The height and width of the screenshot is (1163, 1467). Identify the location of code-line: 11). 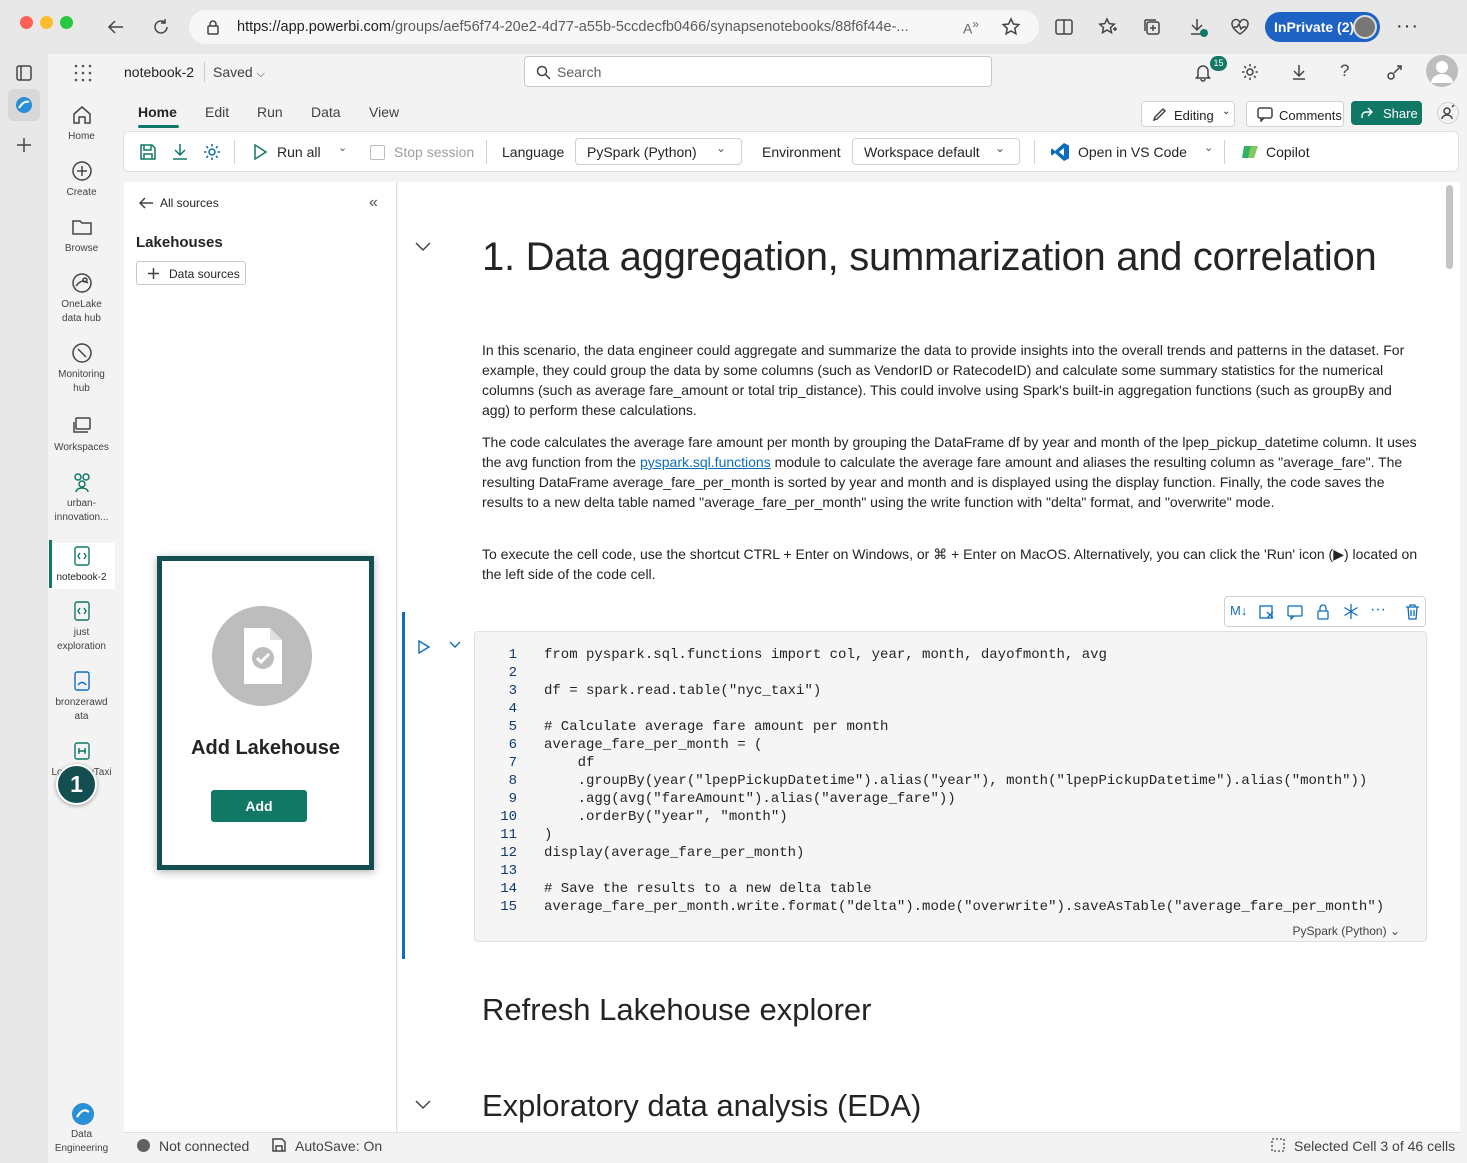
(929, 835).